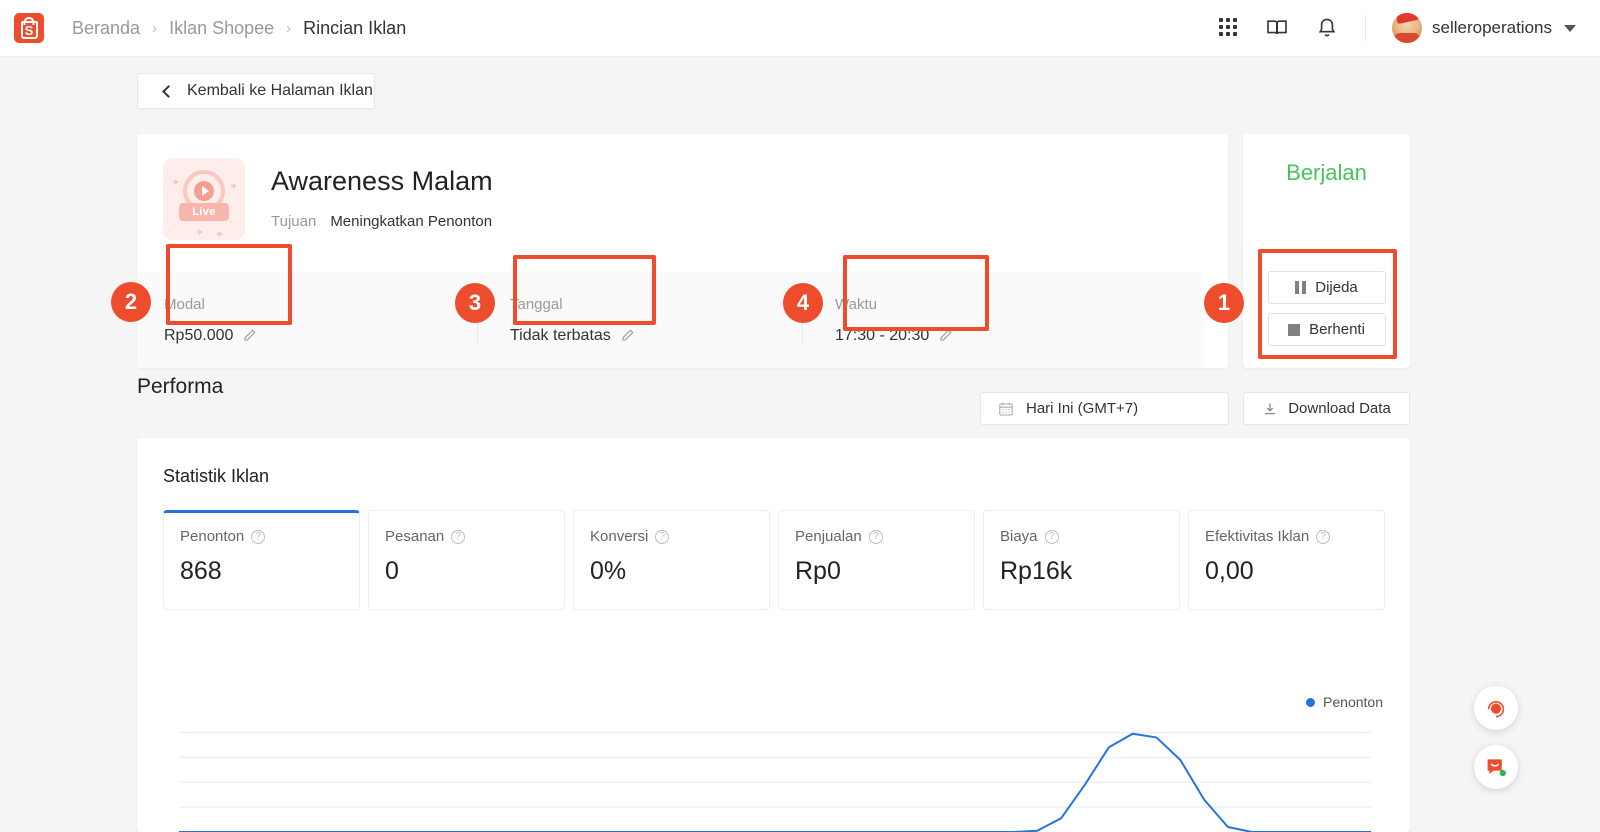 This screenshot has width=1600, height=832. I want to click on stat-name-row: Pesanan ?, so click(474, 536).